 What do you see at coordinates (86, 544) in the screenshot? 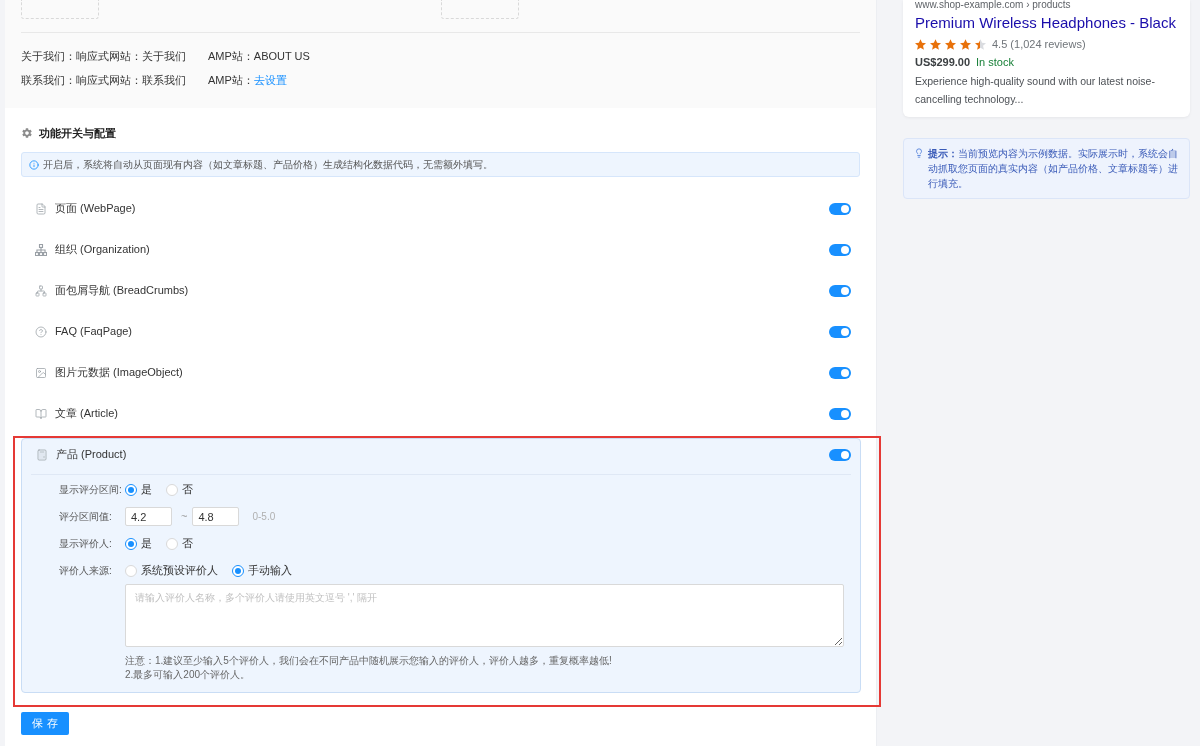
I see `field-label: 显示评价人:` at bounding box center [86, 544].